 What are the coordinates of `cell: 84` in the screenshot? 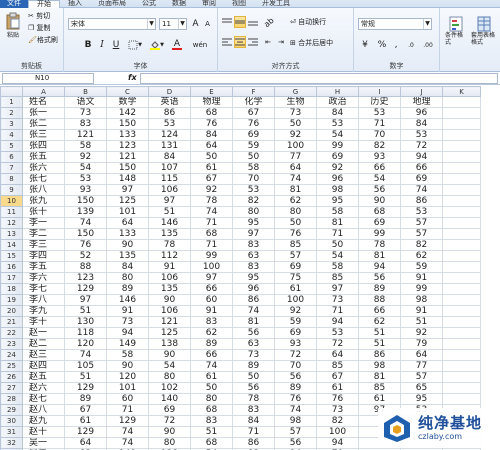 It's located at (253, 421).